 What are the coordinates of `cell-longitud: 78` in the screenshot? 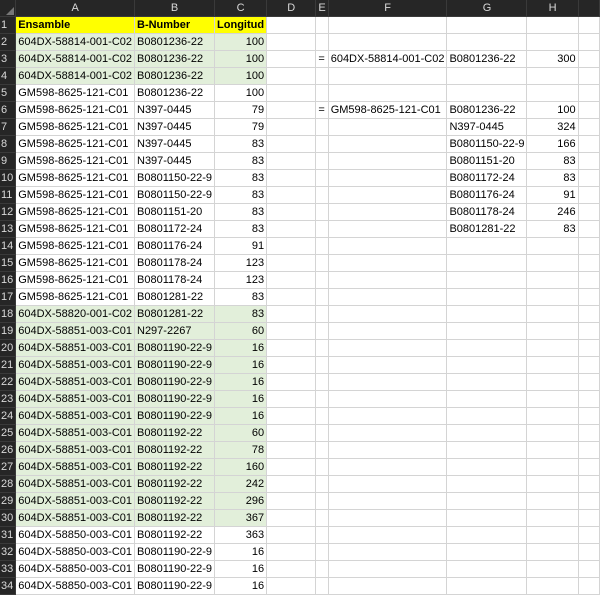 It's located at (241, 450).